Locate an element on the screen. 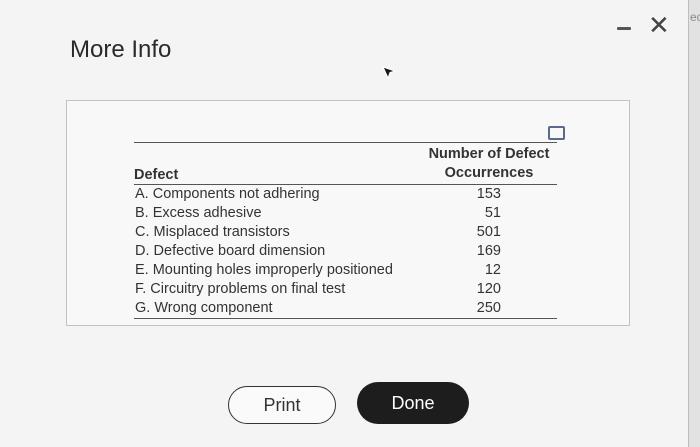 Image resolution: width=700 pixels, height=447 pixels. row-count: 51 is located at coordinates (492, 213).